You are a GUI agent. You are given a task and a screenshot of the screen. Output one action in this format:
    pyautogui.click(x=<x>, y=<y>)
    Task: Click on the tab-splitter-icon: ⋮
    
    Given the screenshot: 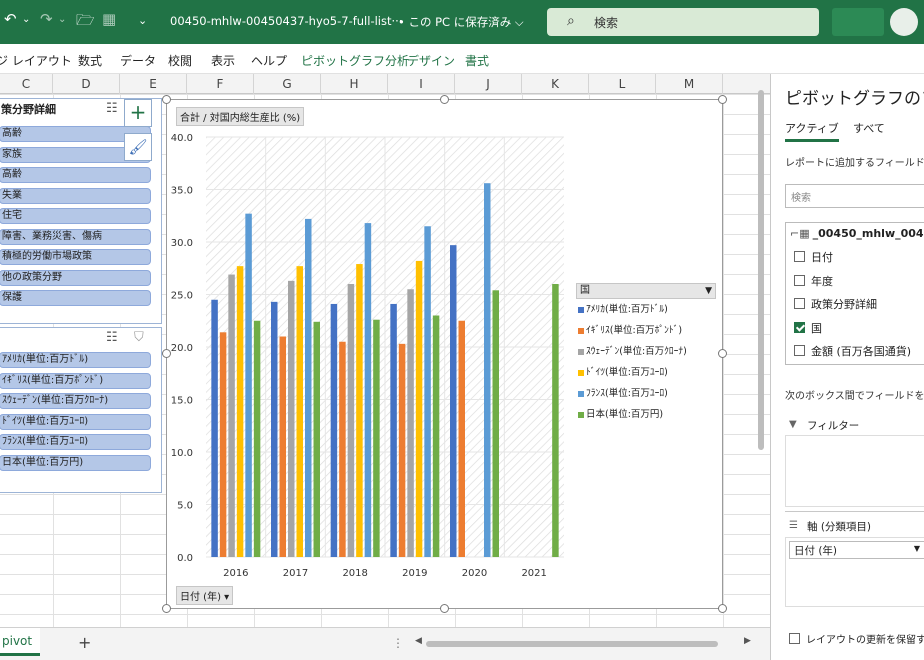 What is the action you would take?
    pyautogui.click(x=398, y=643)
    